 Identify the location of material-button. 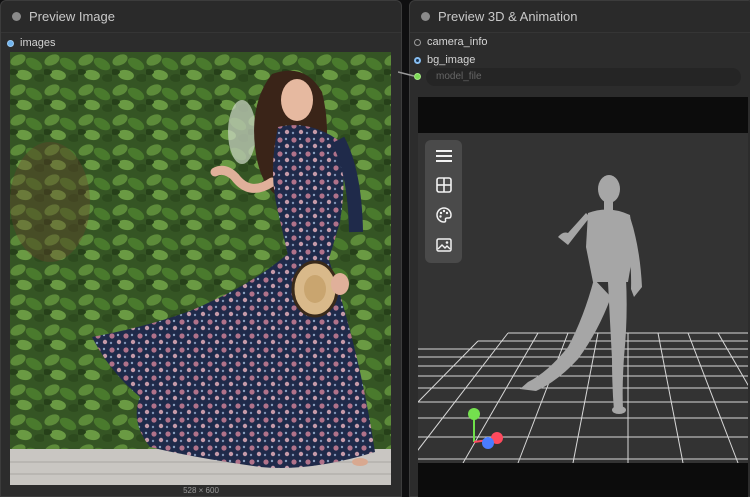
(443, 215).